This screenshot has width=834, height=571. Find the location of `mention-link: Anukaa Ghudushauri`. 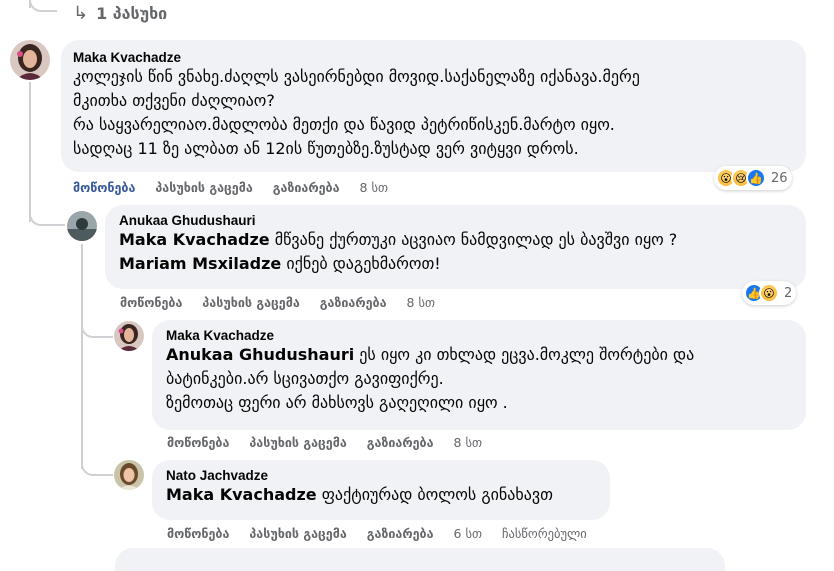

mention-link: Anukaa Ghudushauri is located at coordinates (260, 354).